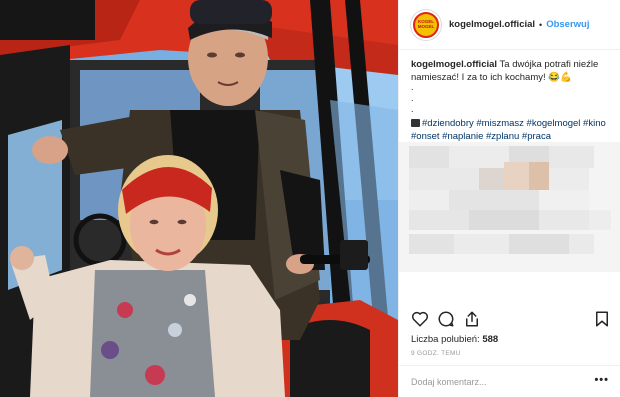 The width and height of the screenshot is (620, 397). I want to click on likes-label: Liczba polubień:, so click(445, 339).